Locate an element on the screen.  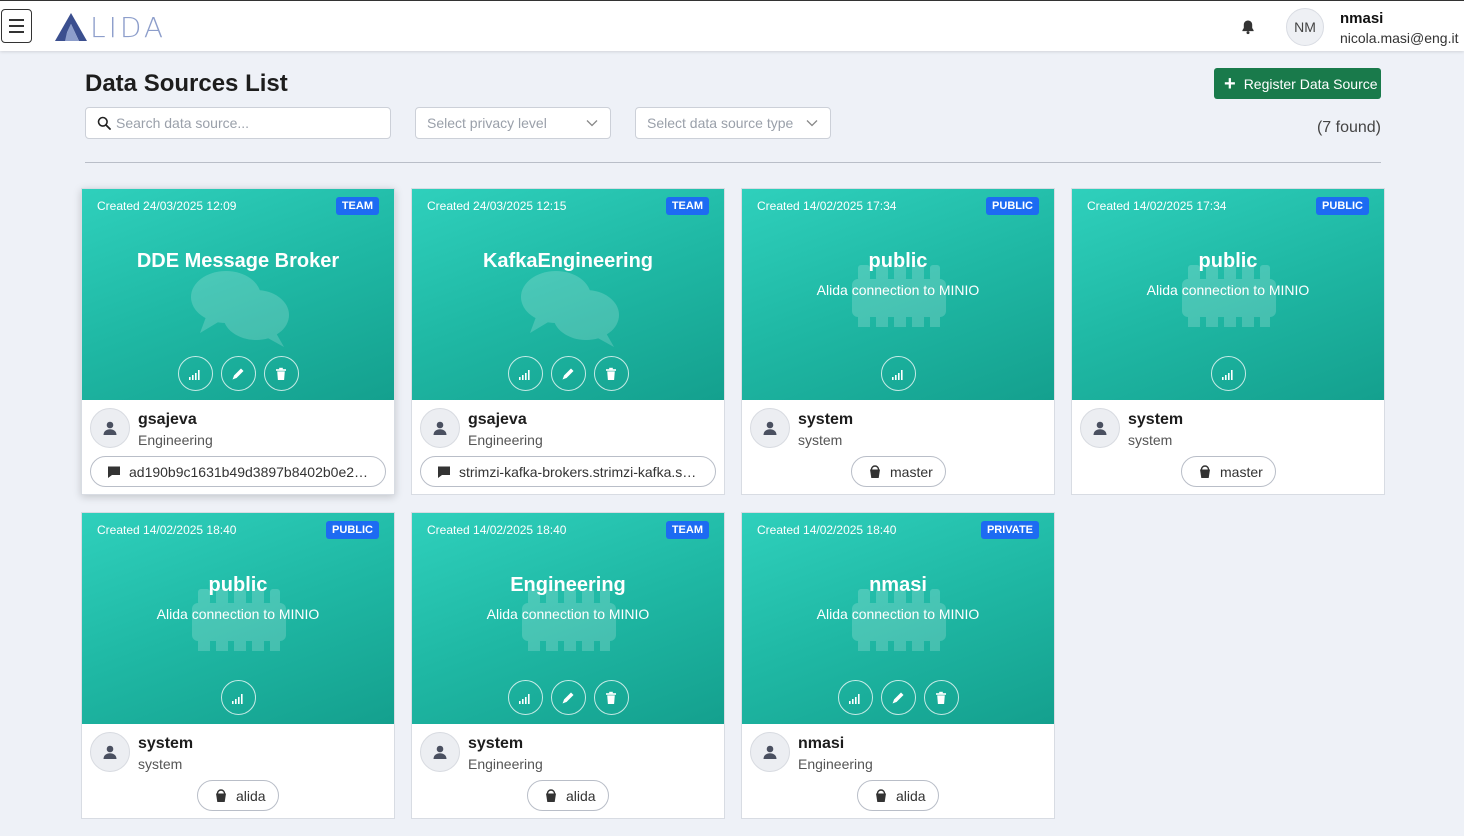
owner-name: system is located at coordinates (826, 419).